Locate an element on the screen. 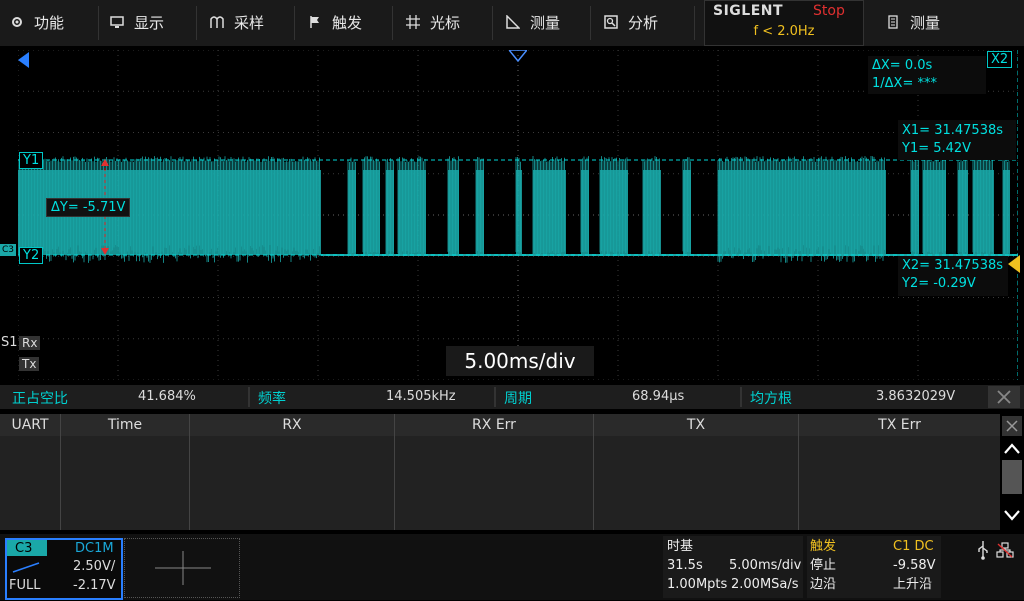 This screenshot has height=601, width=1024. menu-cursors-label: 光标 is located at coordinates (445, 22).